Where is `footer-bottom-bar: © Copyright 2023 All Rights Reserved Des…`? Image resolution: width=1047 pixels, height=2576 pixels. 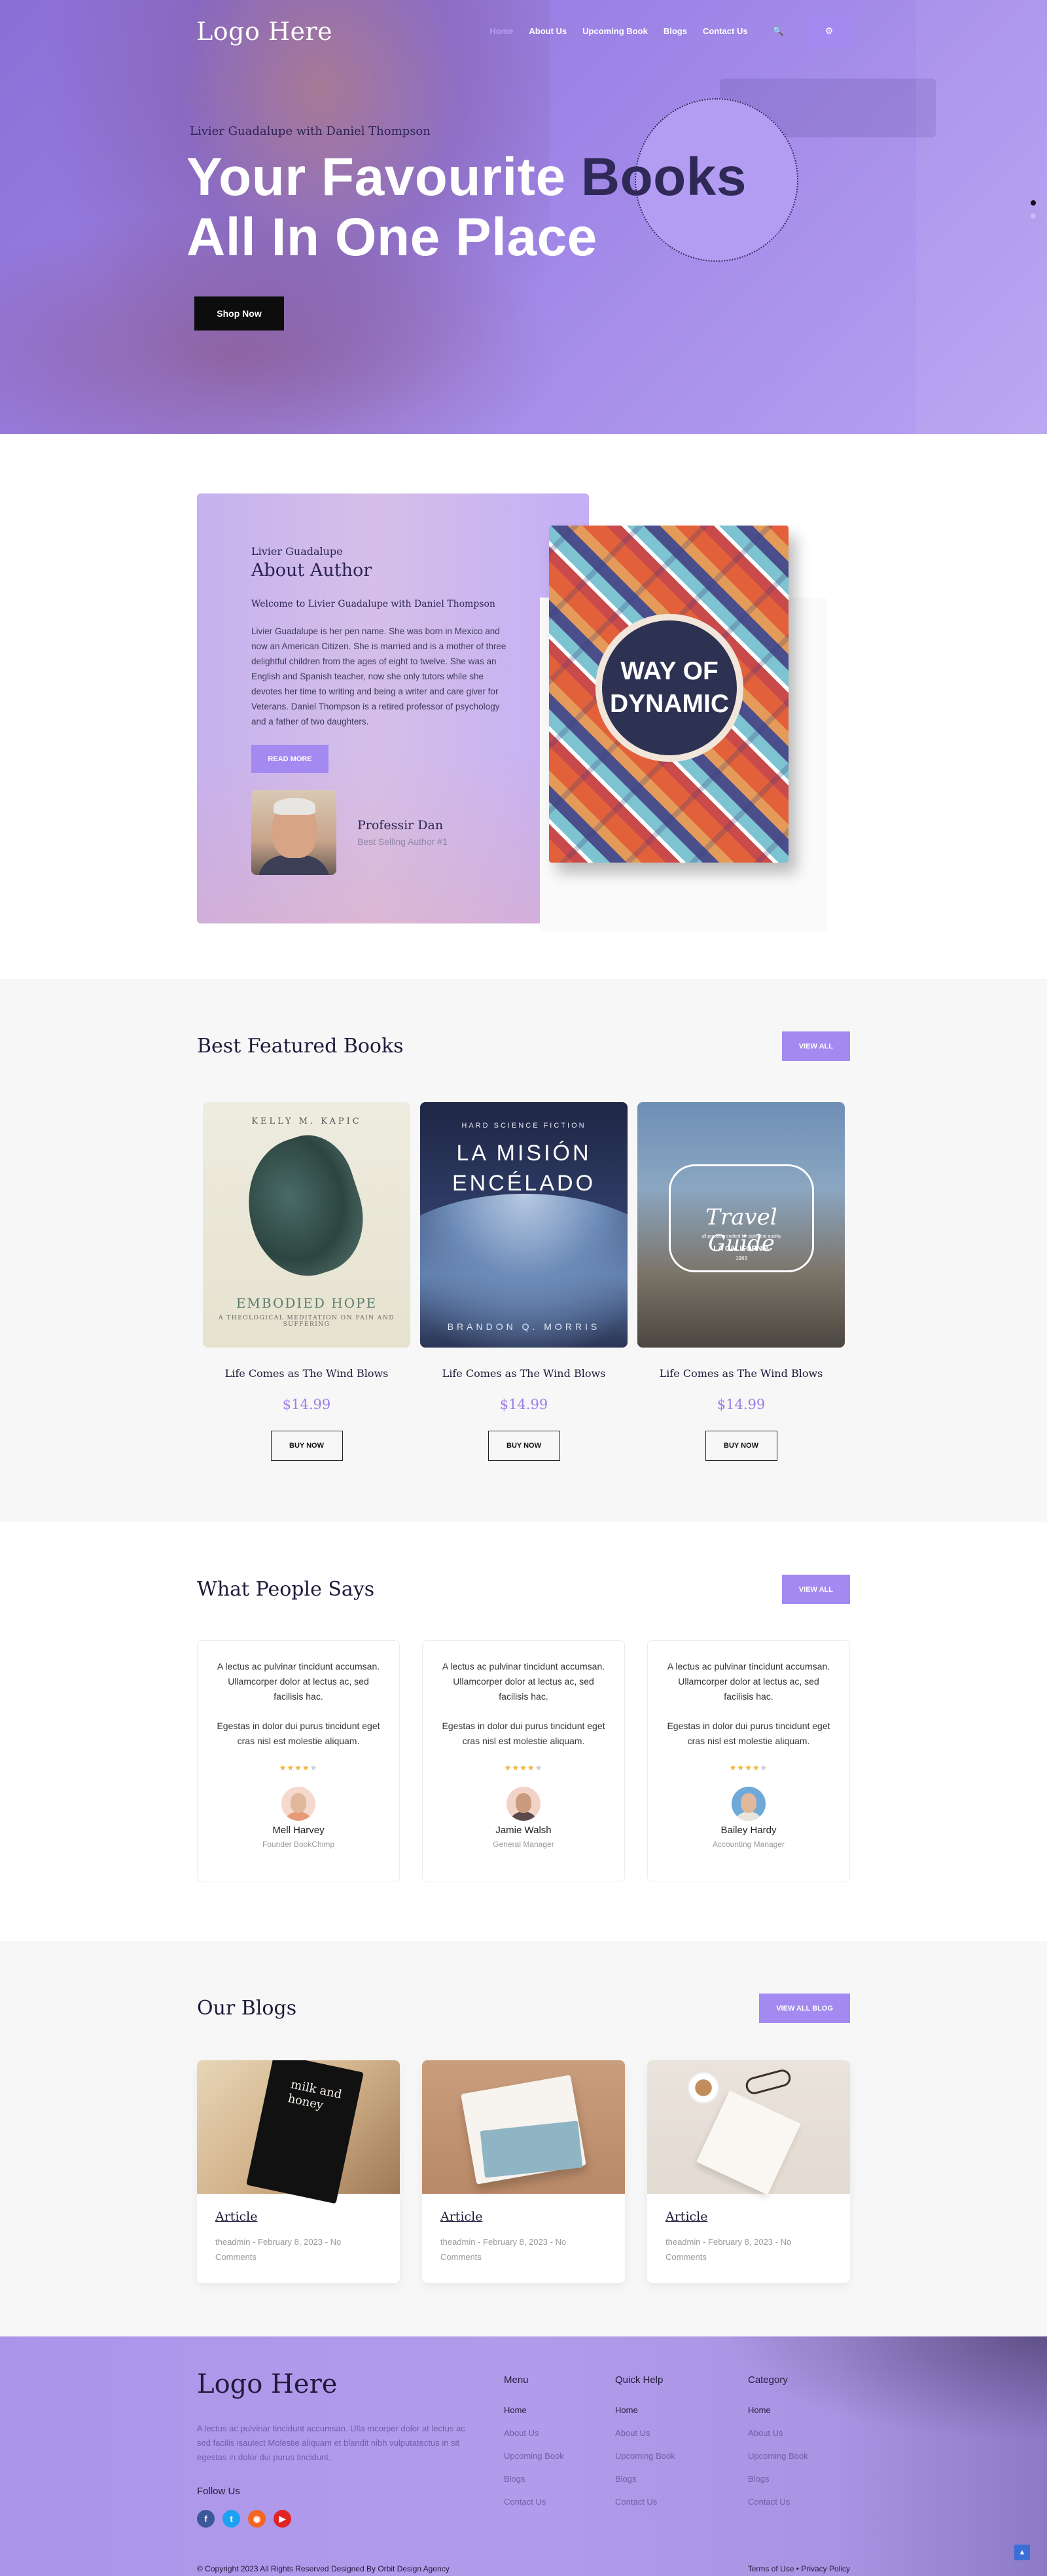 footer-bottom-bar: © Copyright 2023 All Rights Reserved Des… is located at coordinates (523, 2568).